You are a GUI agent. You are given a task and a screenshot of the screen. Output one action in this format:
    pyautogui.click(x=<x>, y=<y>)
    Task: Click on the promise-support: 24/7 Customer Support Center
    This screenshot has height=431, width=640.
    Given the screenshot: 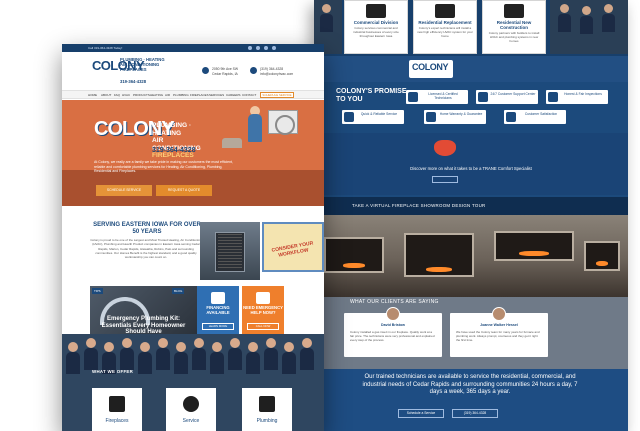 What is the action you would take?
    pyautogui.click(x=507, y=97)
    